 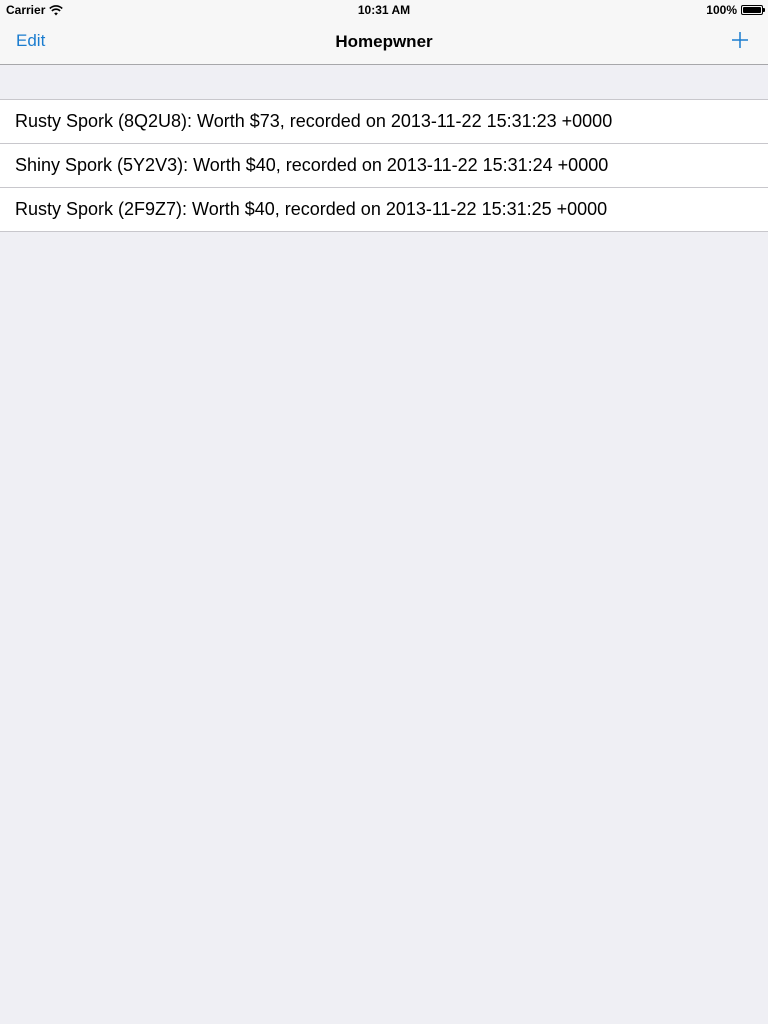 I want to click on add-button, so click(x=740, y=40).